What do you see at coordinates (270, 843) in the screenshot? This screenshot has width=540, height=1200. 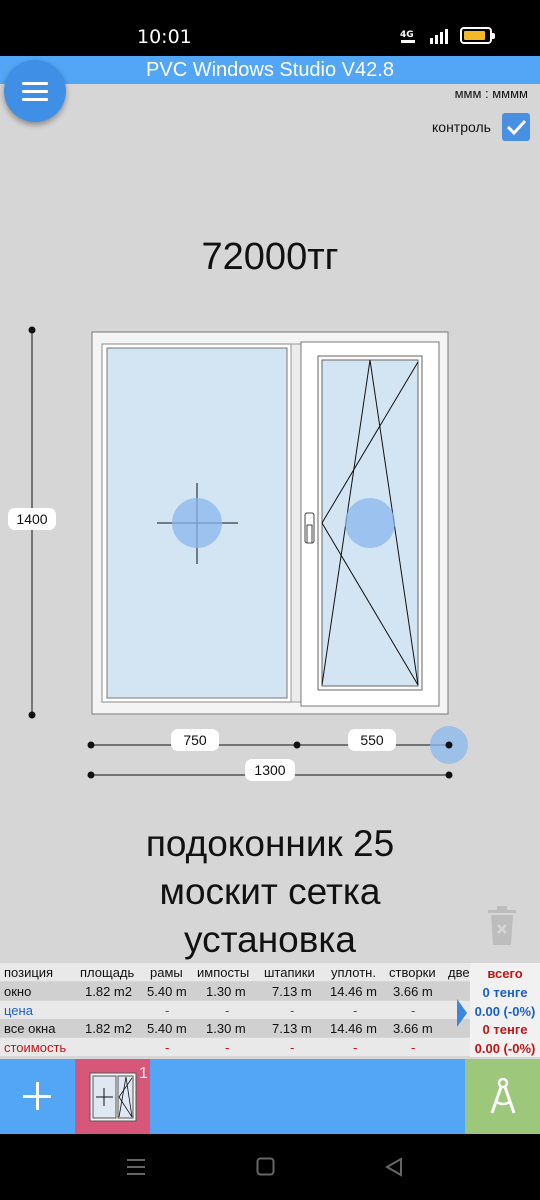 I see `note-line: подоконник 25` at bounding box center [270, 843].